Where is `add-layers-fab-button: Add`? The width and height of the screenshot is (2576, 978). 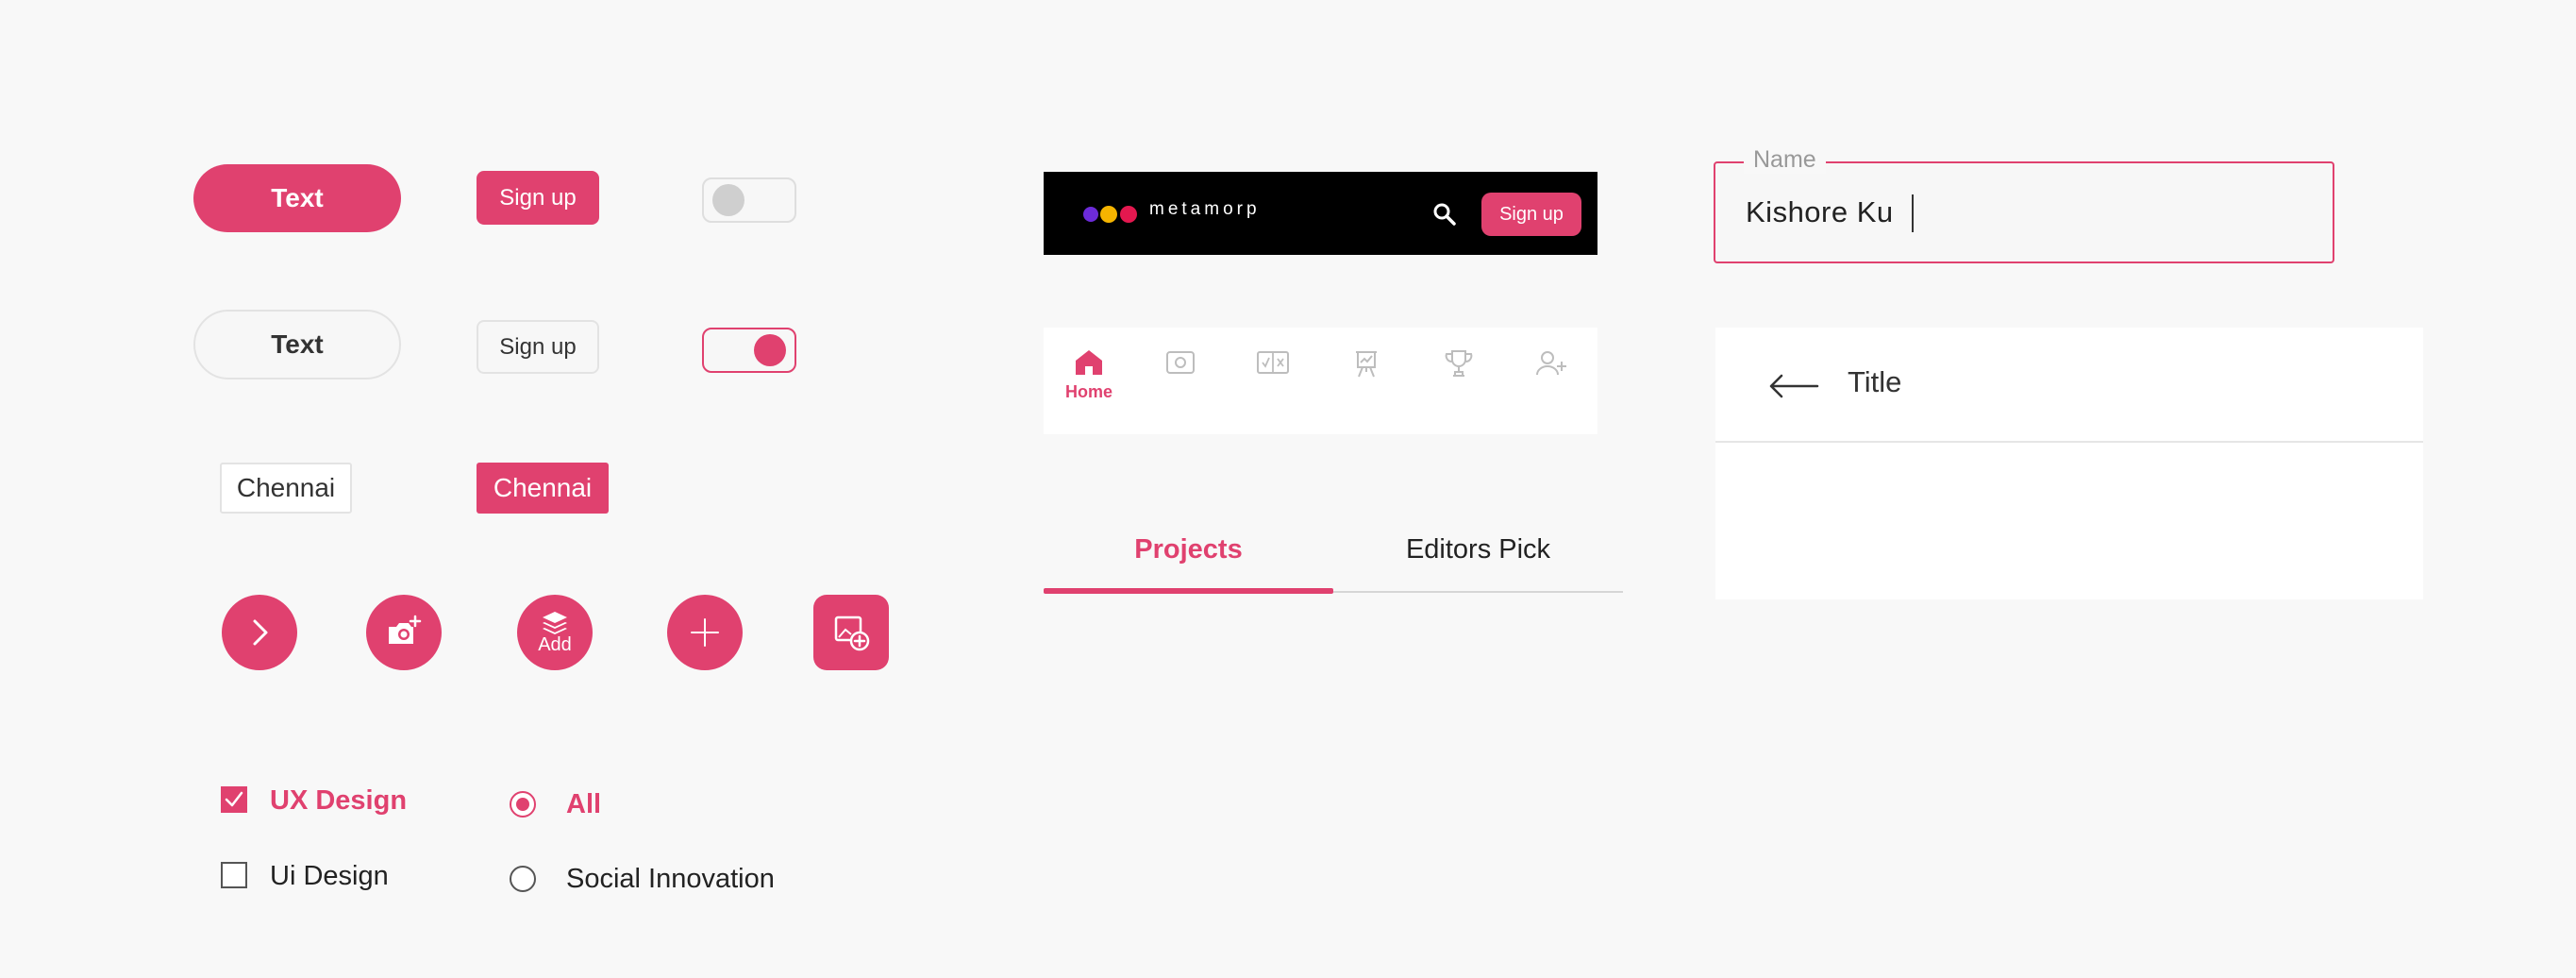
add-layers-fab-button: Add is located at coordinates (555, 632).